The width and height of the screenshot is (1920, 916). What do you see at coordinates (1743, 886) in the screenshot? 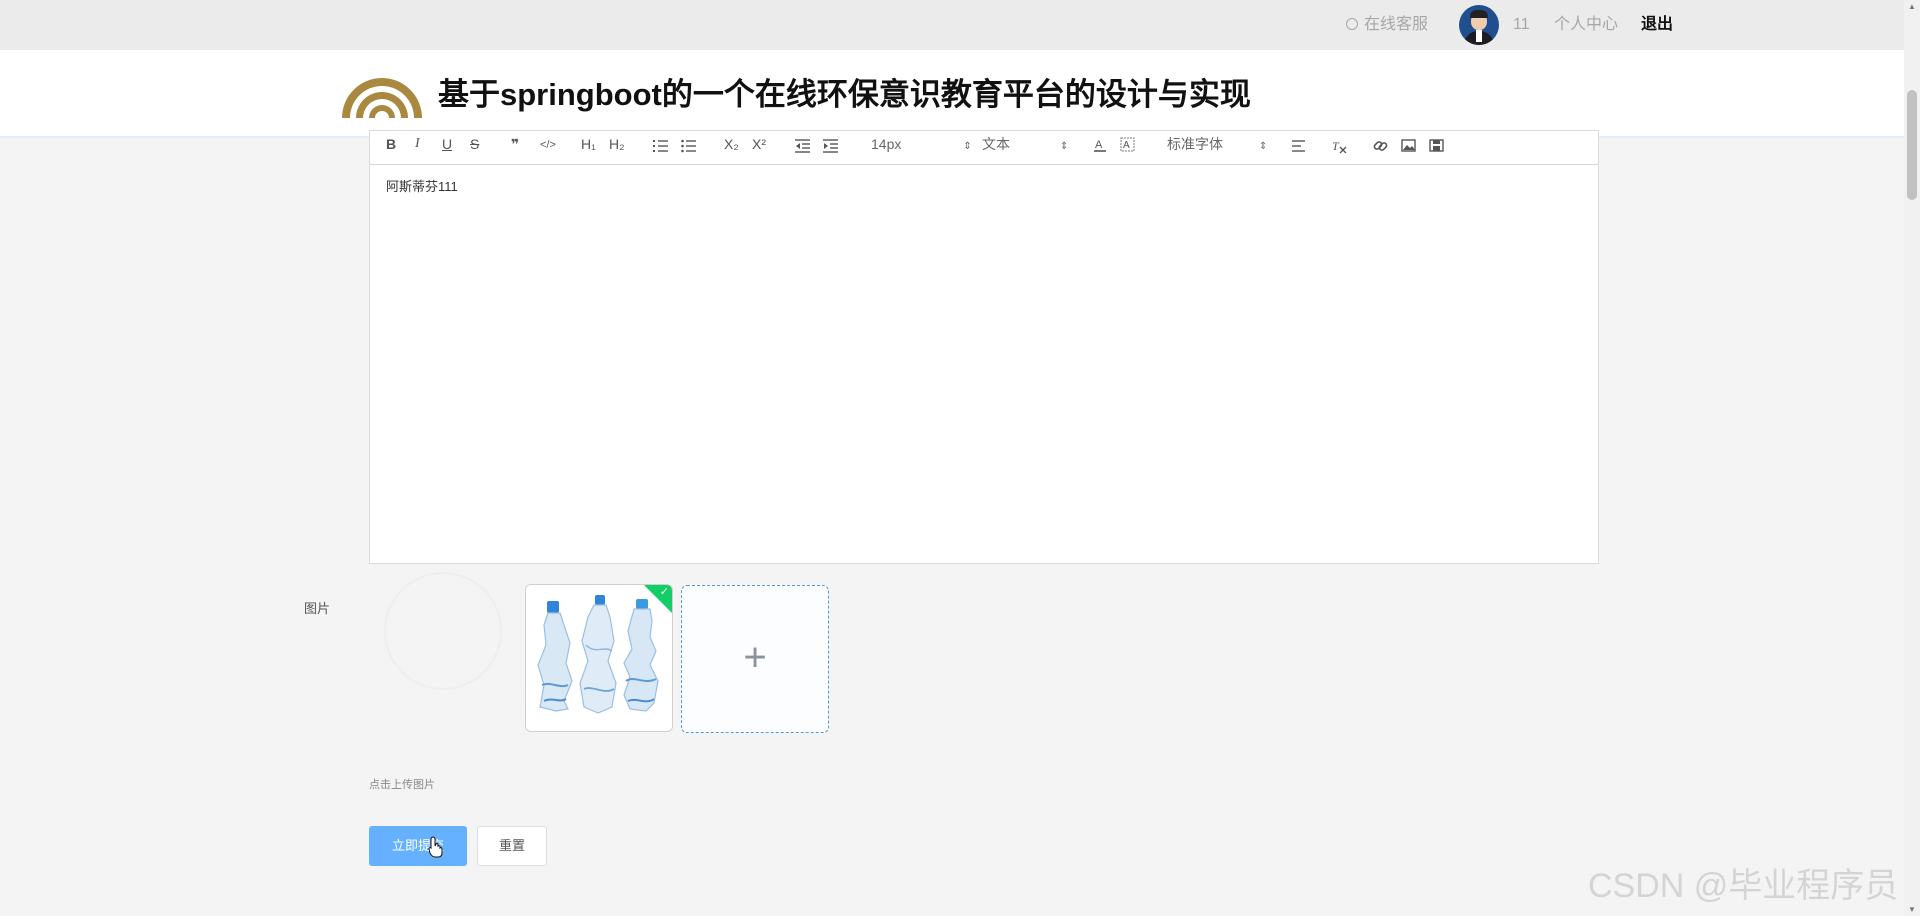
I see `watermark: CSDN @毕业程序员` at bounding box center [1743, 886].